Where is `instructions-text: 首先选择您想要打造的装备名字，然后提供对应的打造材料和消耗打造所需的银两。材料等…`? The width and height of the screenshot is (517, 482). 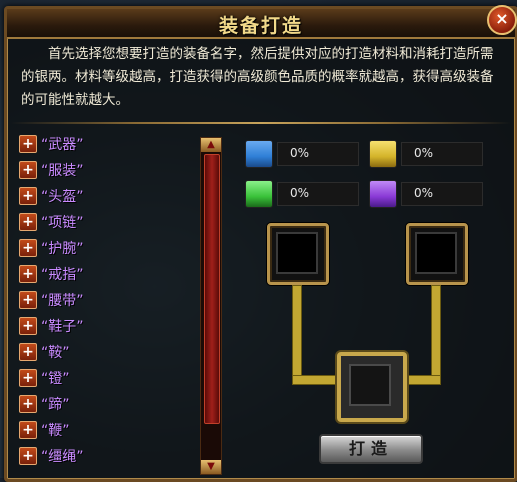
instructions-text: 首先选择您想要打造的装备名字，然后提供对应的打造材料和消耗打造所需的银两。材料等… is located at coordinates (257, 77).